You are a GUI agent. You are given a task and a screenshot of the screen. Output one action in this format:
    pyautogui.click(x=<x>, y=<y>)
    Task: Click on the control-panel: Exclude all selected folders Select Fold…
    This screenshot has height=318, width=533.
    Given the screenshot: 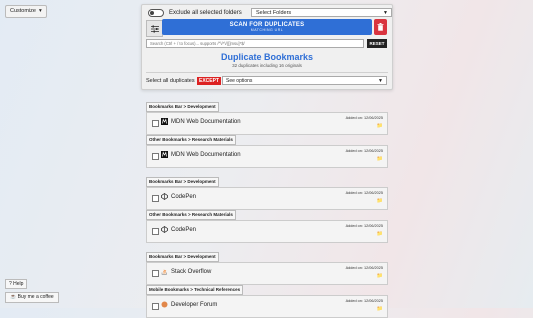 What is the action you would take?
    pyautogui.click(x=267, y=47)
    